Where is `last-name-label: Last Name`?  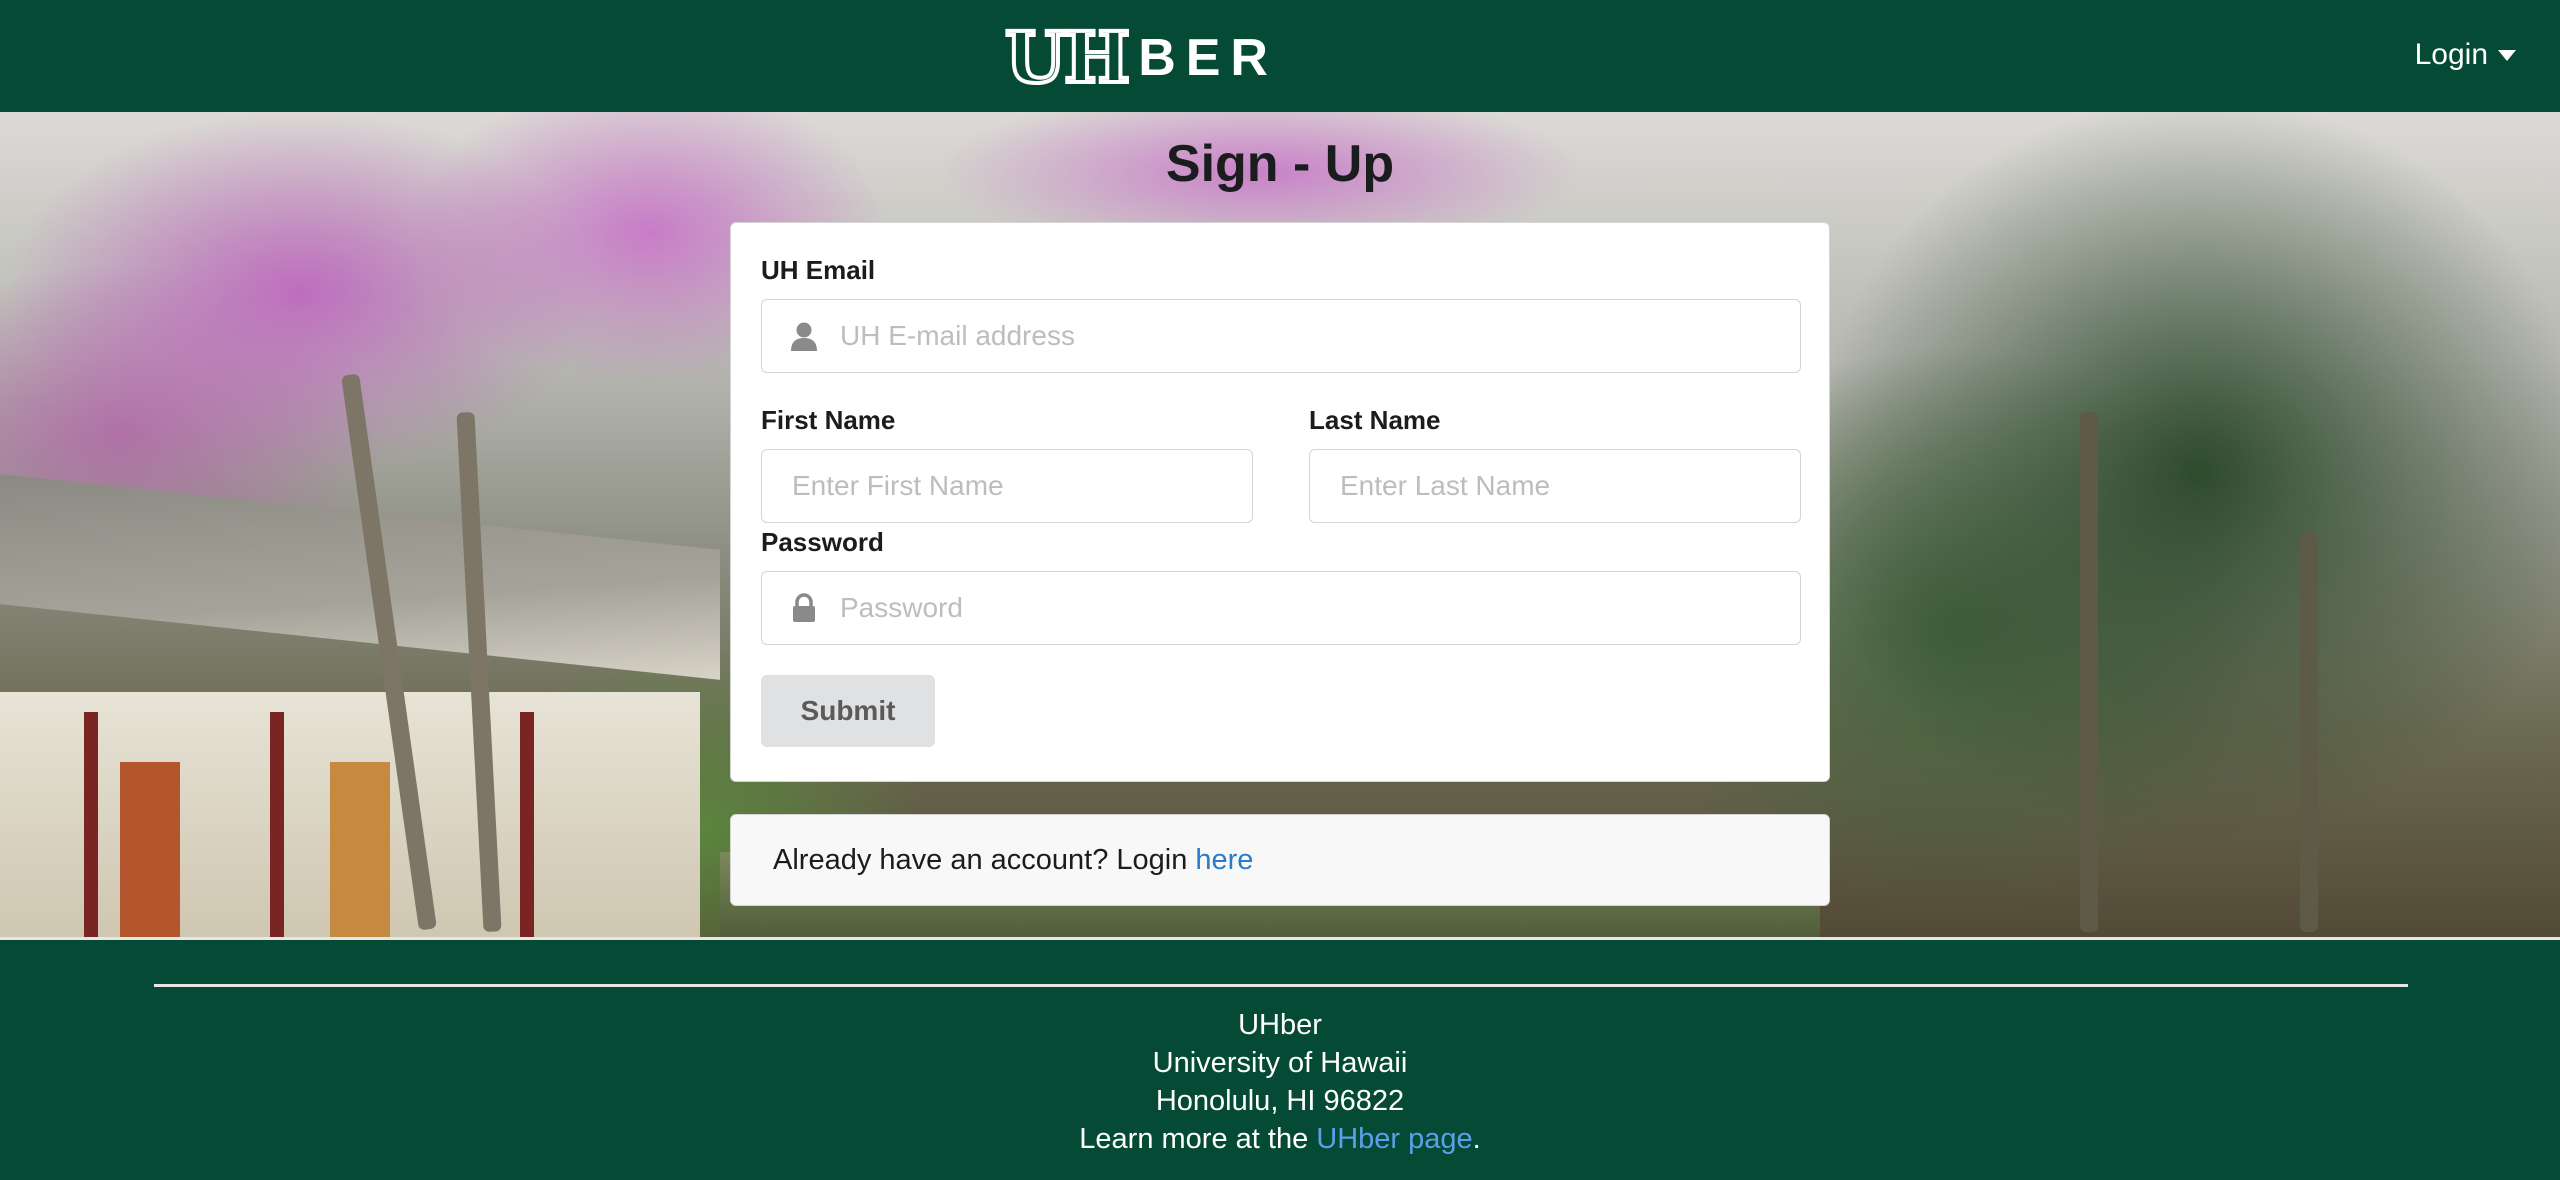
last-name-label: Last Name is located at coordinates (1375, 420).